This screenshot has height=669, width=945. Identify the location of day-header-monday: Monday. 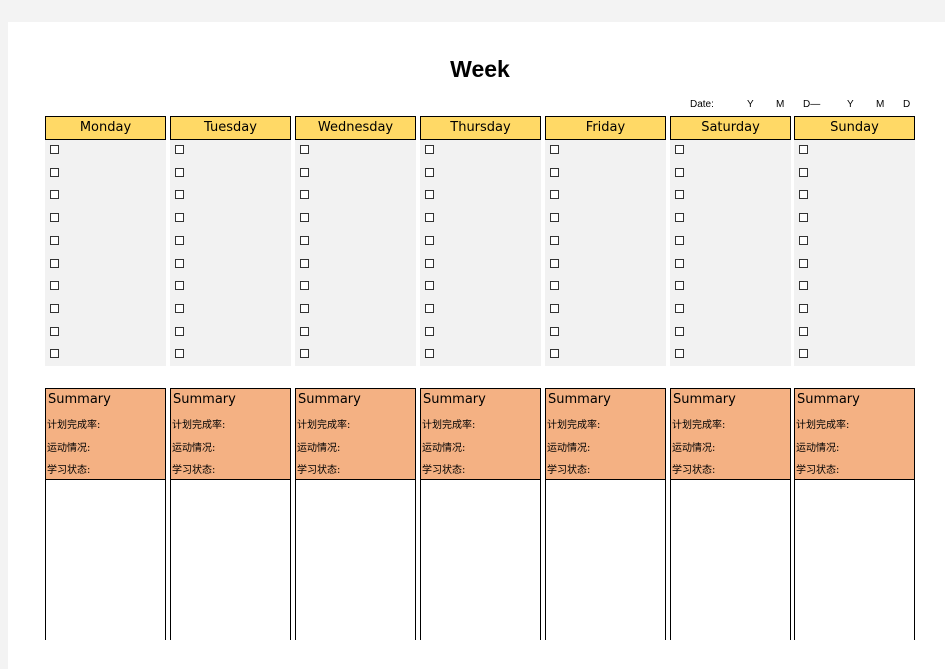
(105, 128).